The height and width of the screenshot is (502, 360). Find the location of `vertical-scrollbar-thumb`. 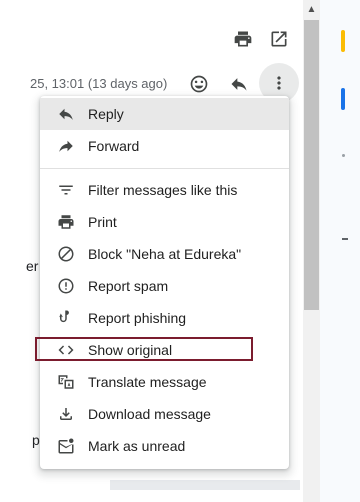

vertical-scrollbar-thumb is located at coordinates (311, 165).